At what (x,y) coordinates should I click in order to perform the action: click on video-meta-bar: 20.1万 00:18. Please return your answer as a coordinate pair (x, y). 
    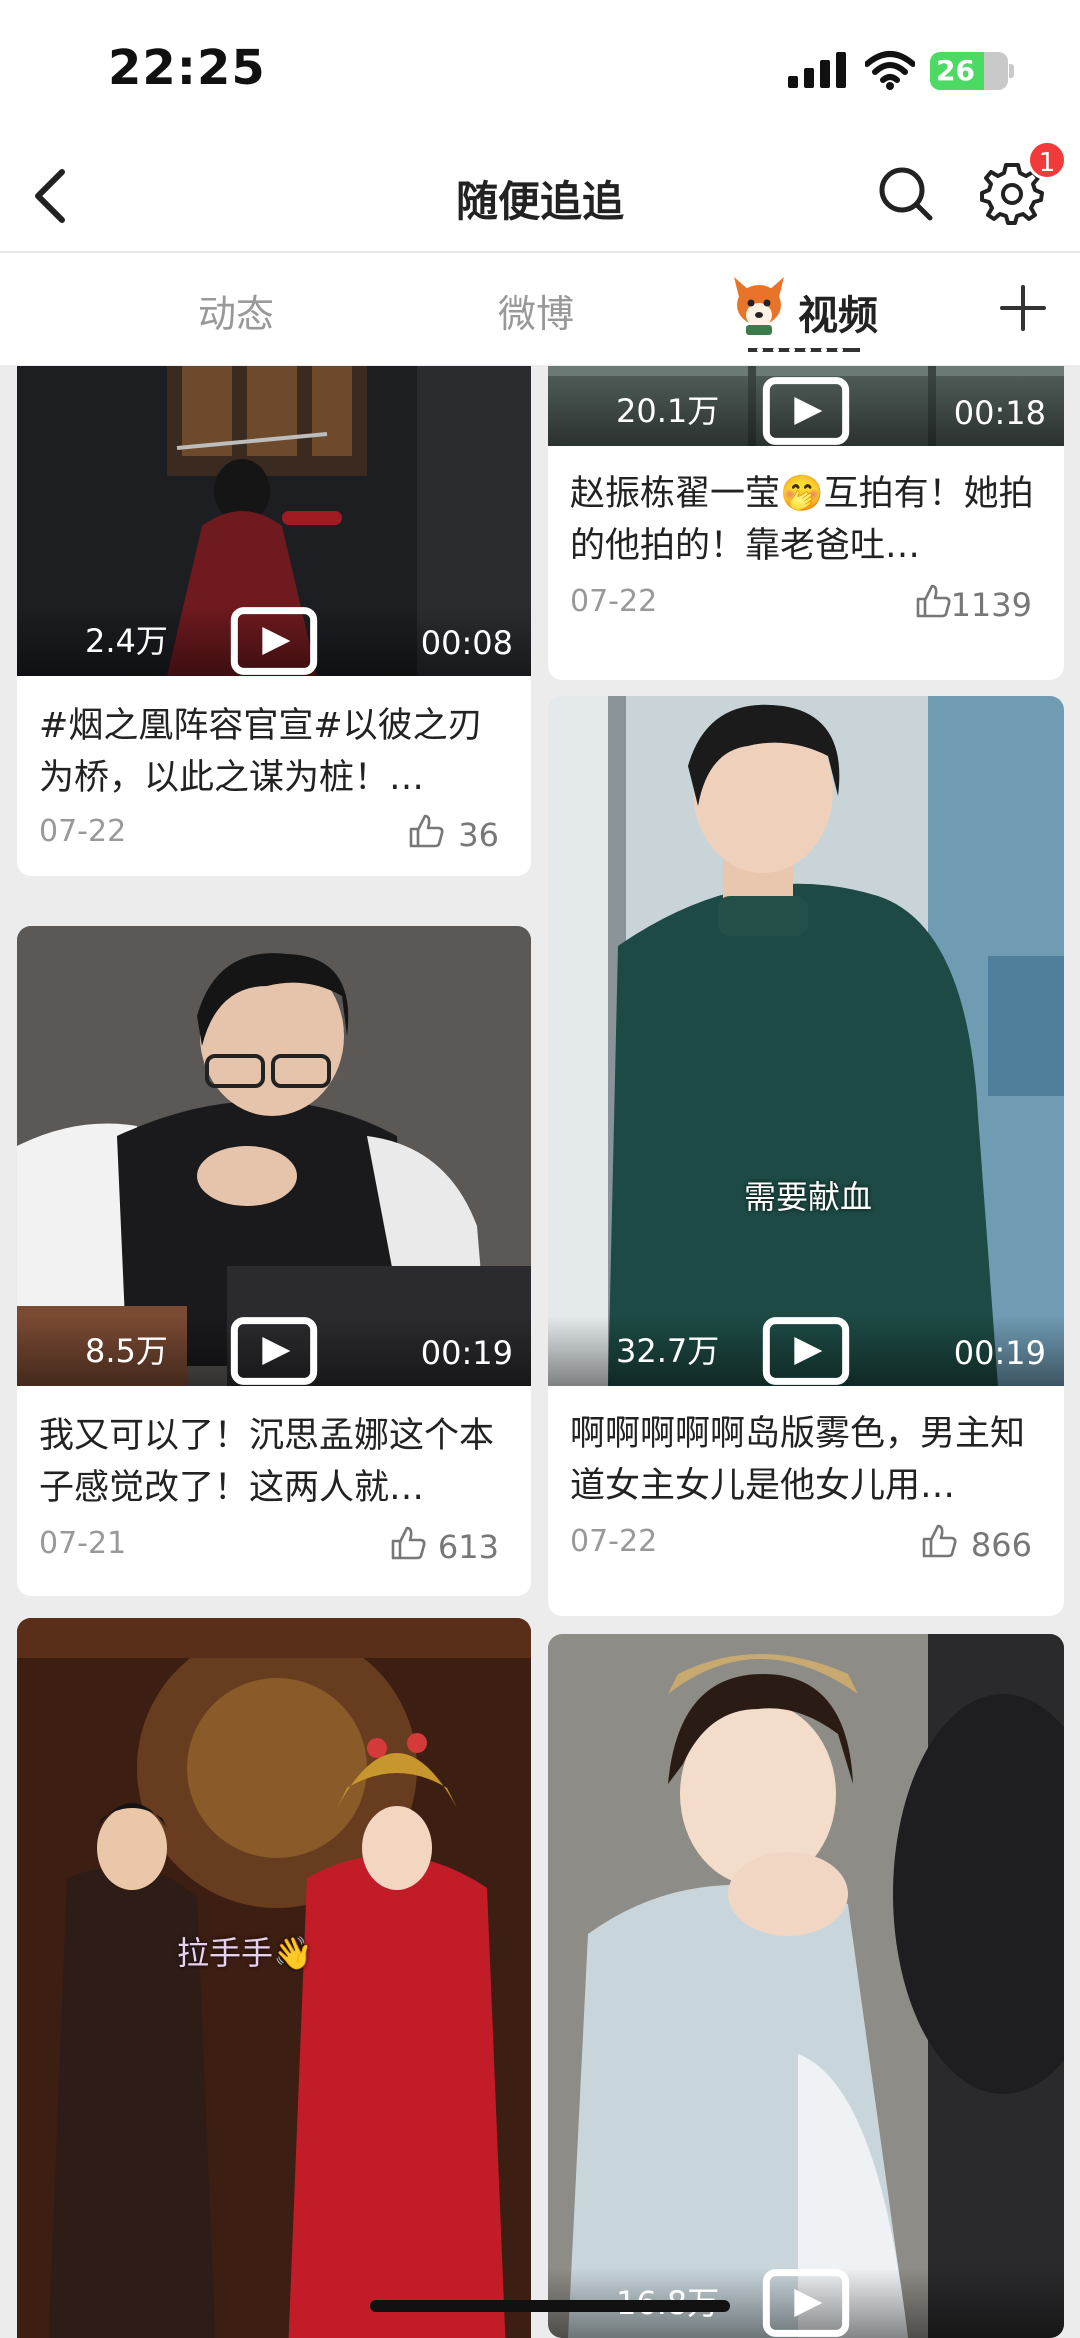
    Looking at the image, I should click on (806, 411).